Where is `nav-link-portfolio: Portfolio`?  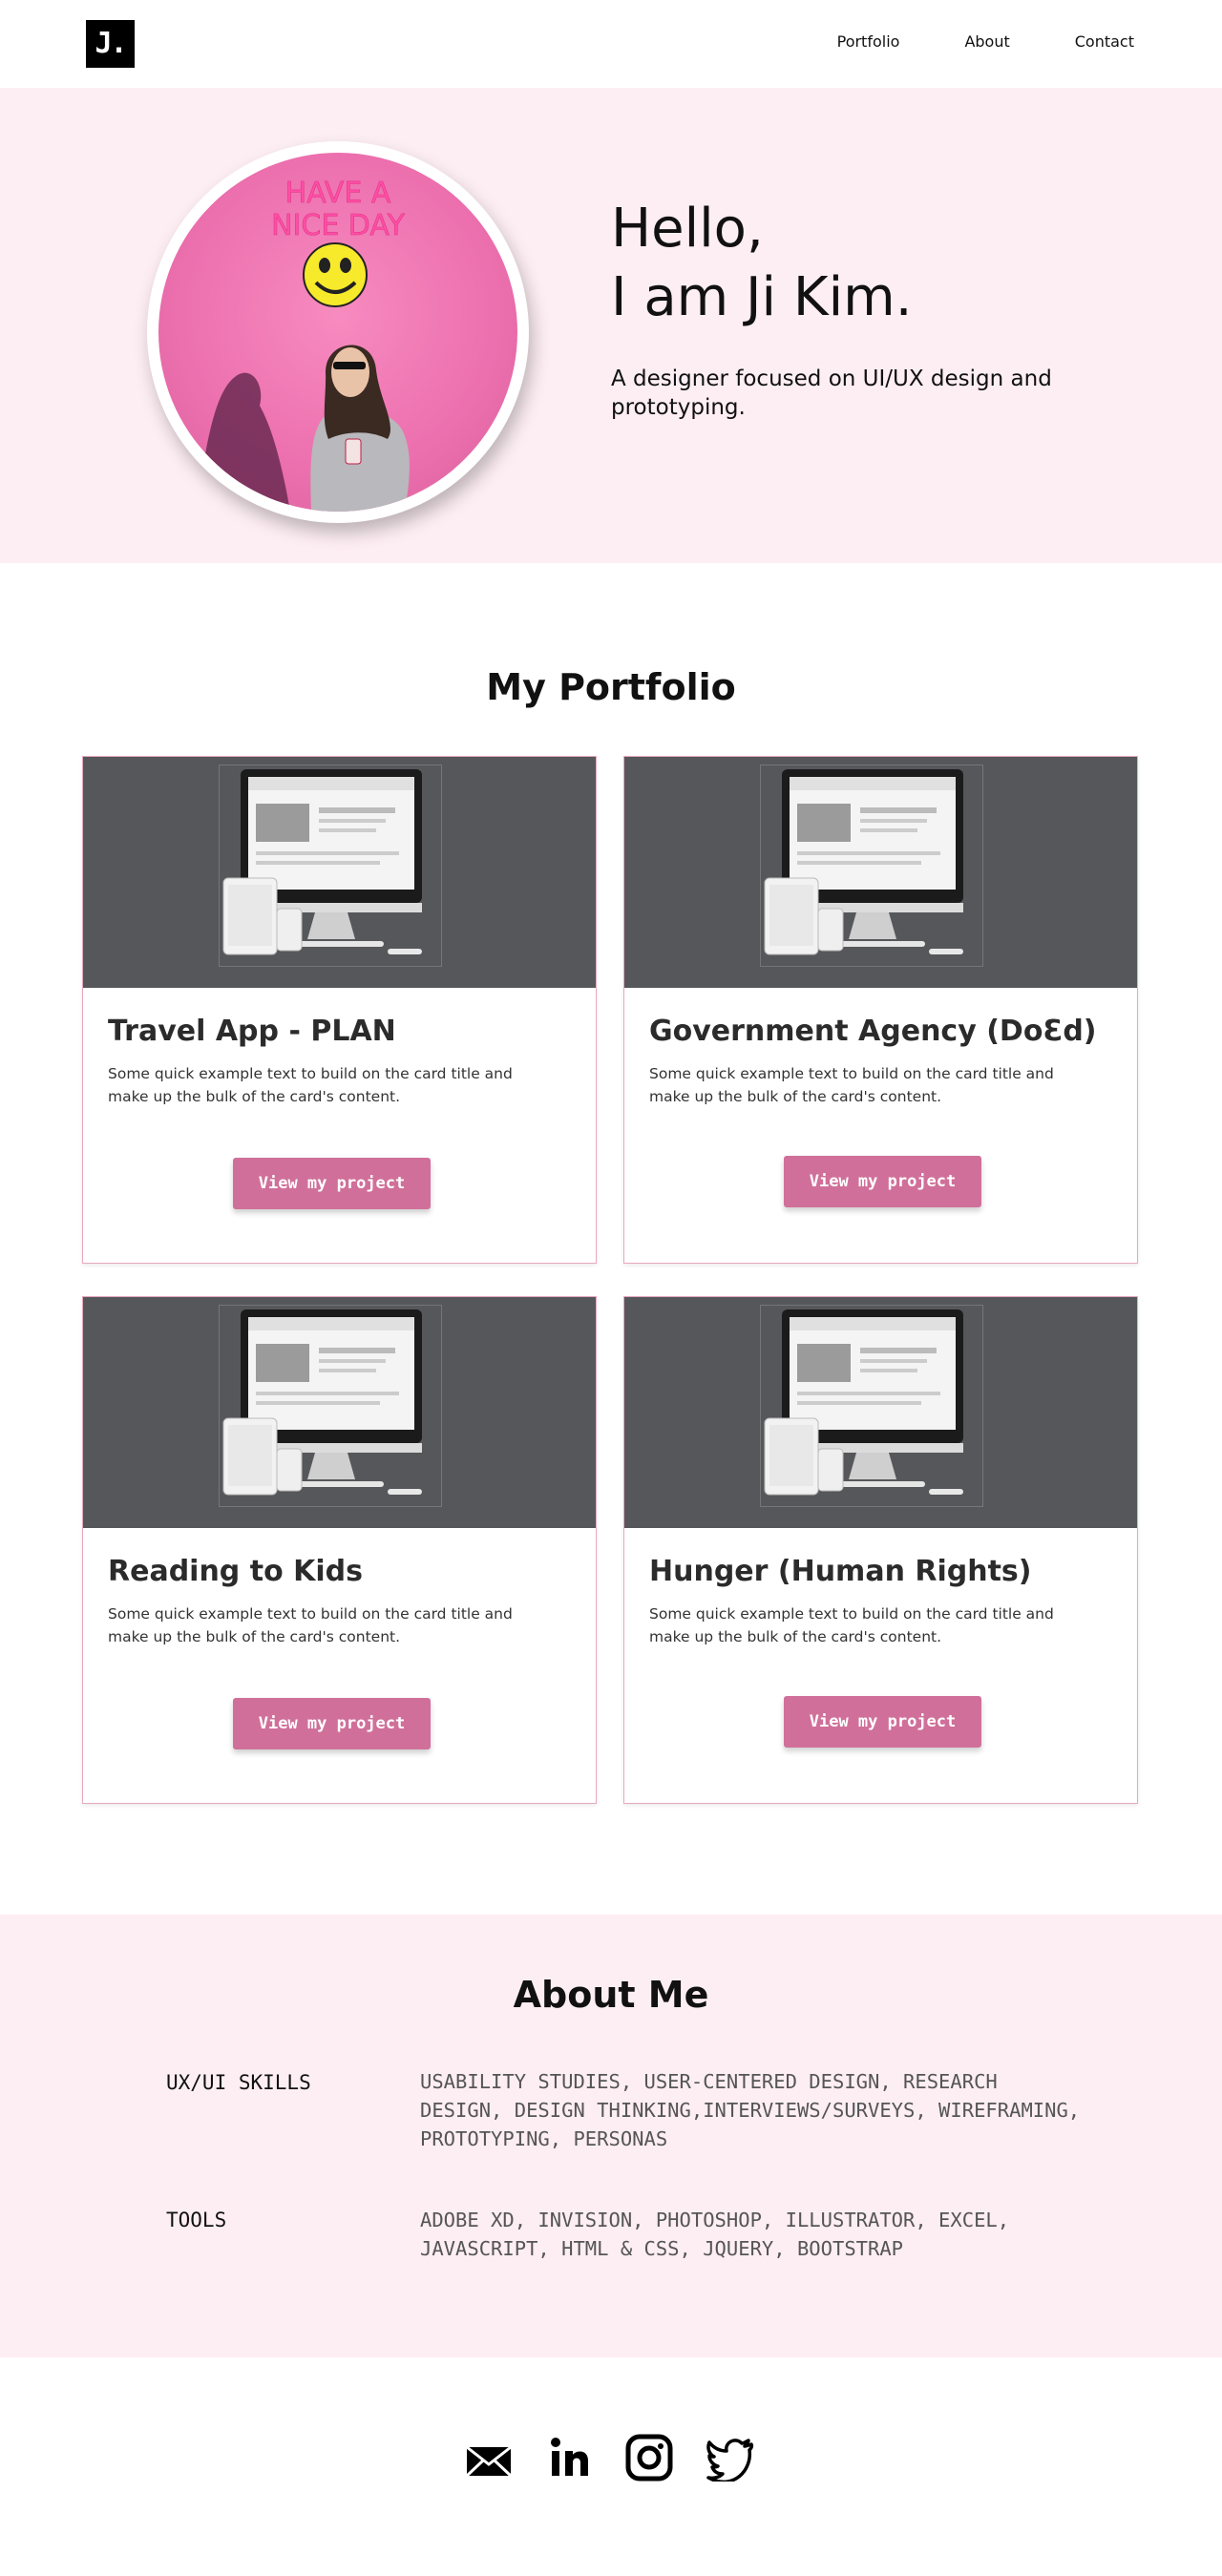 nav-link-portfolio: Portfolio is located at coordinates (869, 41).